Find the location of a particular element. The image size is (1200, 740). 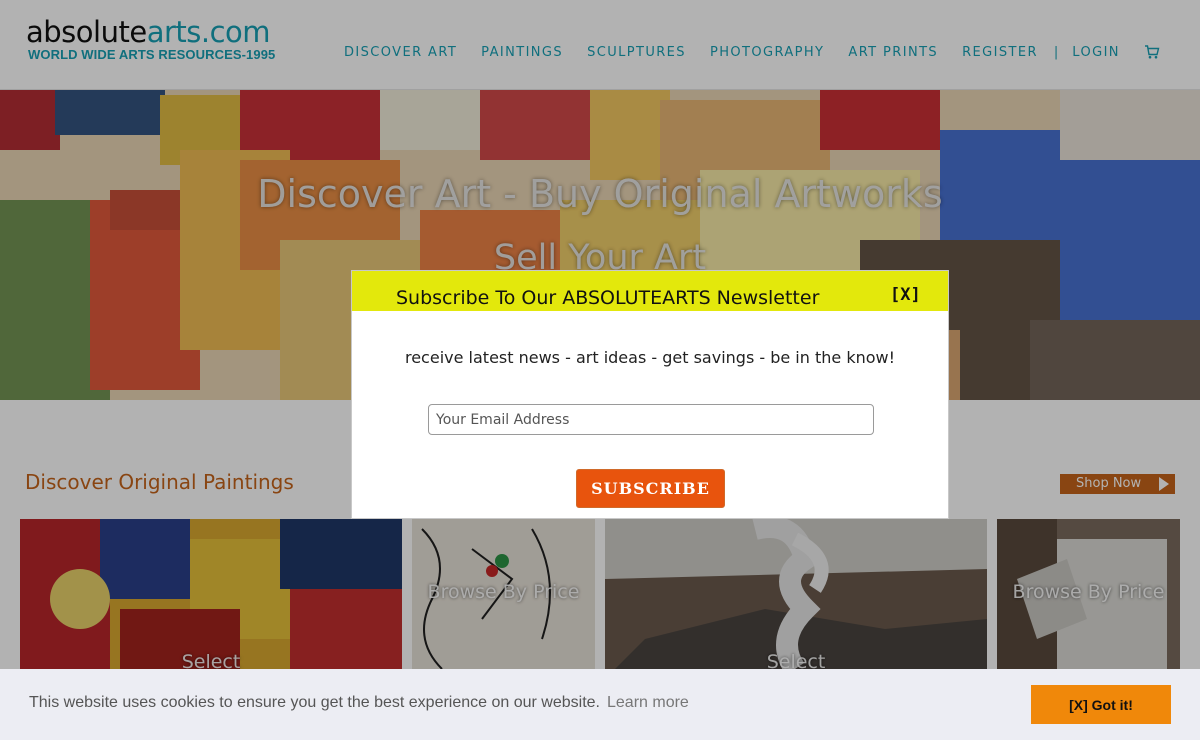

subscribe-button: SUBSCRIBE is located at coordinates (650, 488).